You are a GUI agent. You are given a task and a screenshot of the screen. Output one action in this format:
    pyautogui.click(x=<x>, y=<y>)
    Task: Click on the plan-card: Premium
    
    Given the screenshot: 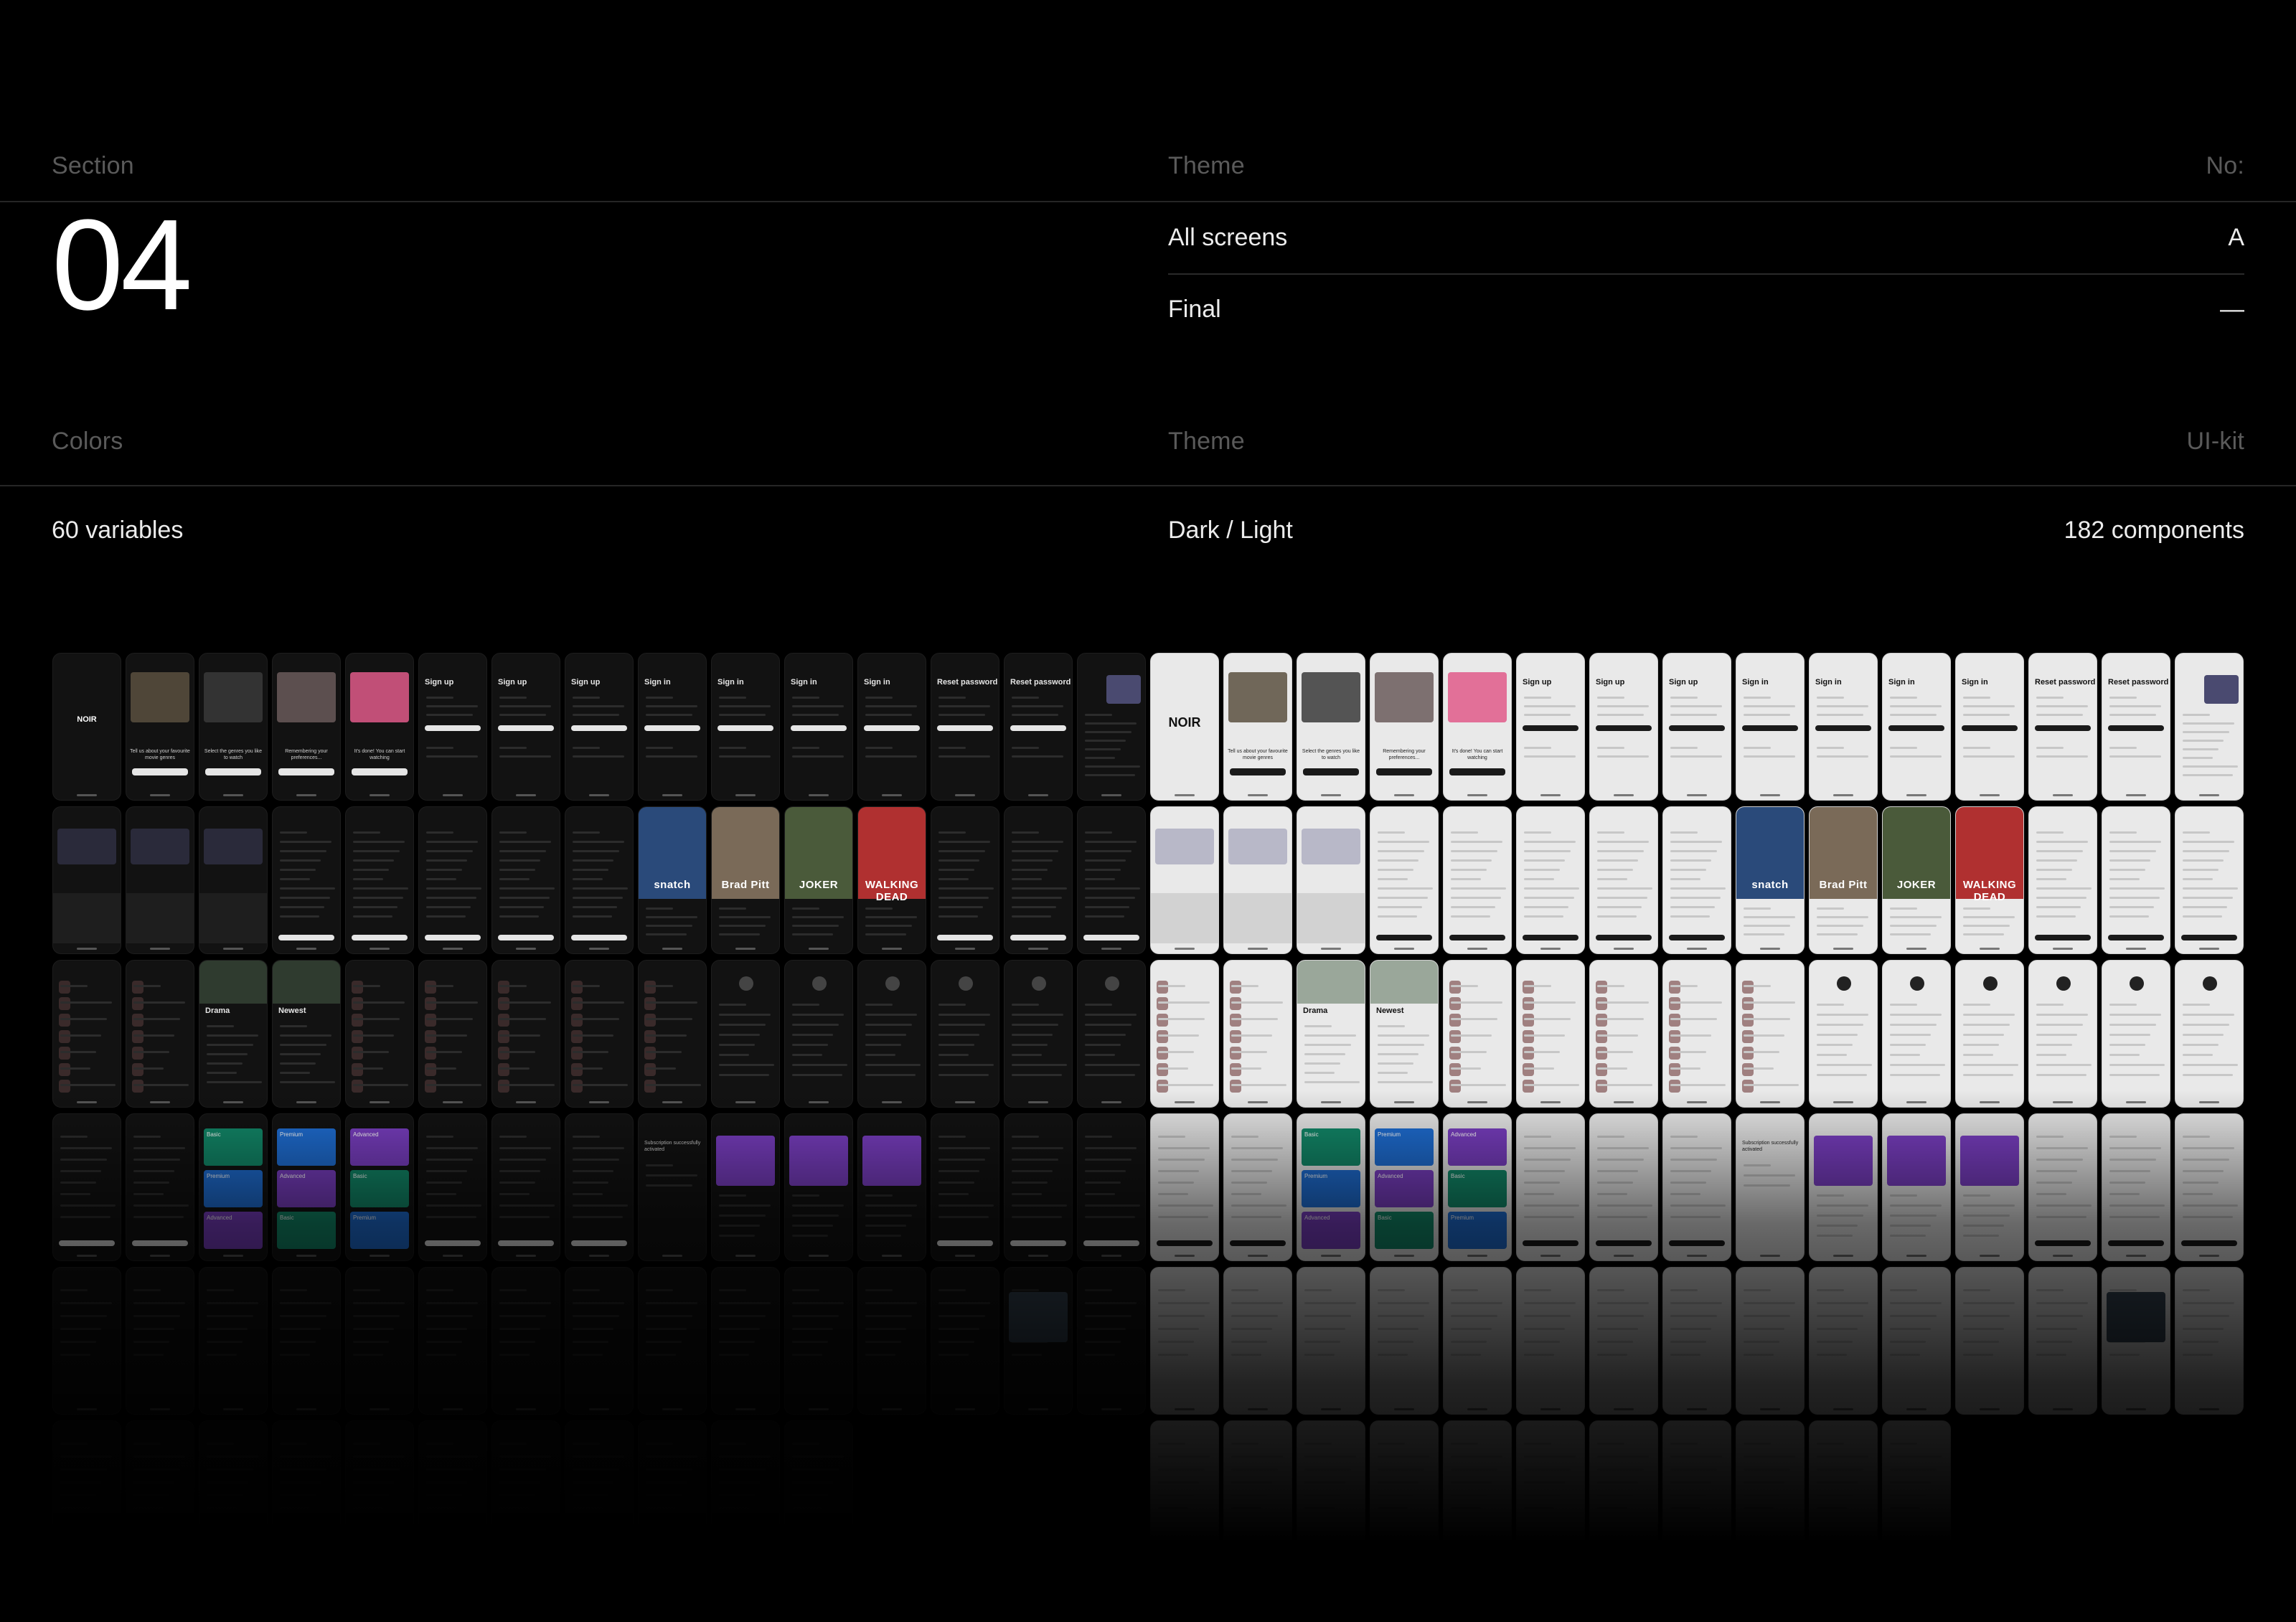 What is the action you would take?
    pyautogui.click(x=234, y=1189)
    